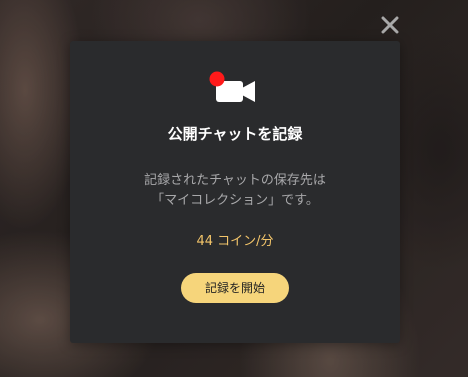 The width and height of the screenshot is (468, 377). Describe the element at coordinates (235, 288) in the screenshot. I see `start-recording-button: 記録を開始` at that location.